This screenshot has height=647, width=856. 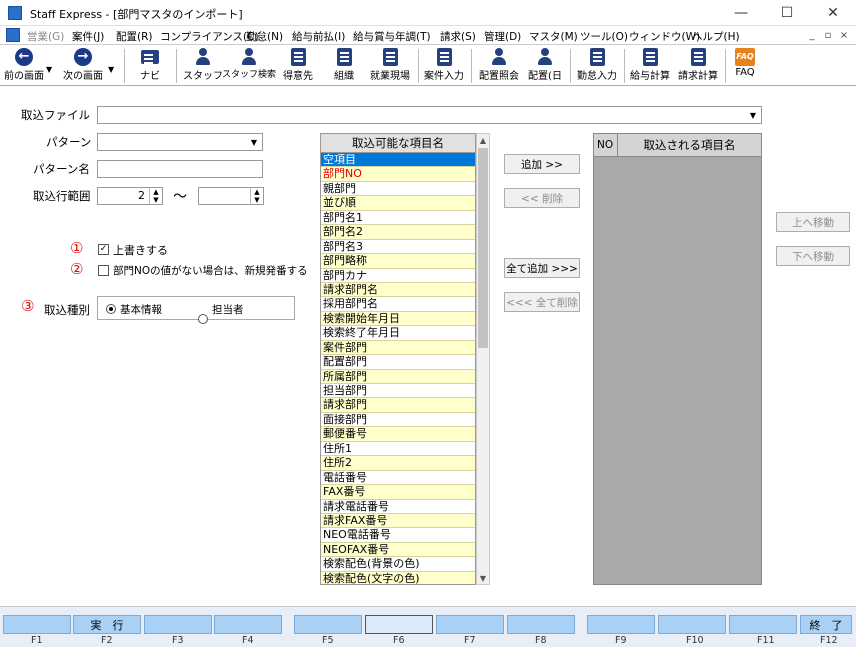 What do you see at coordinates (812, 35) in the screenshot?
I see `mdi-minimize-button: _` at bounding box center [812, 35].